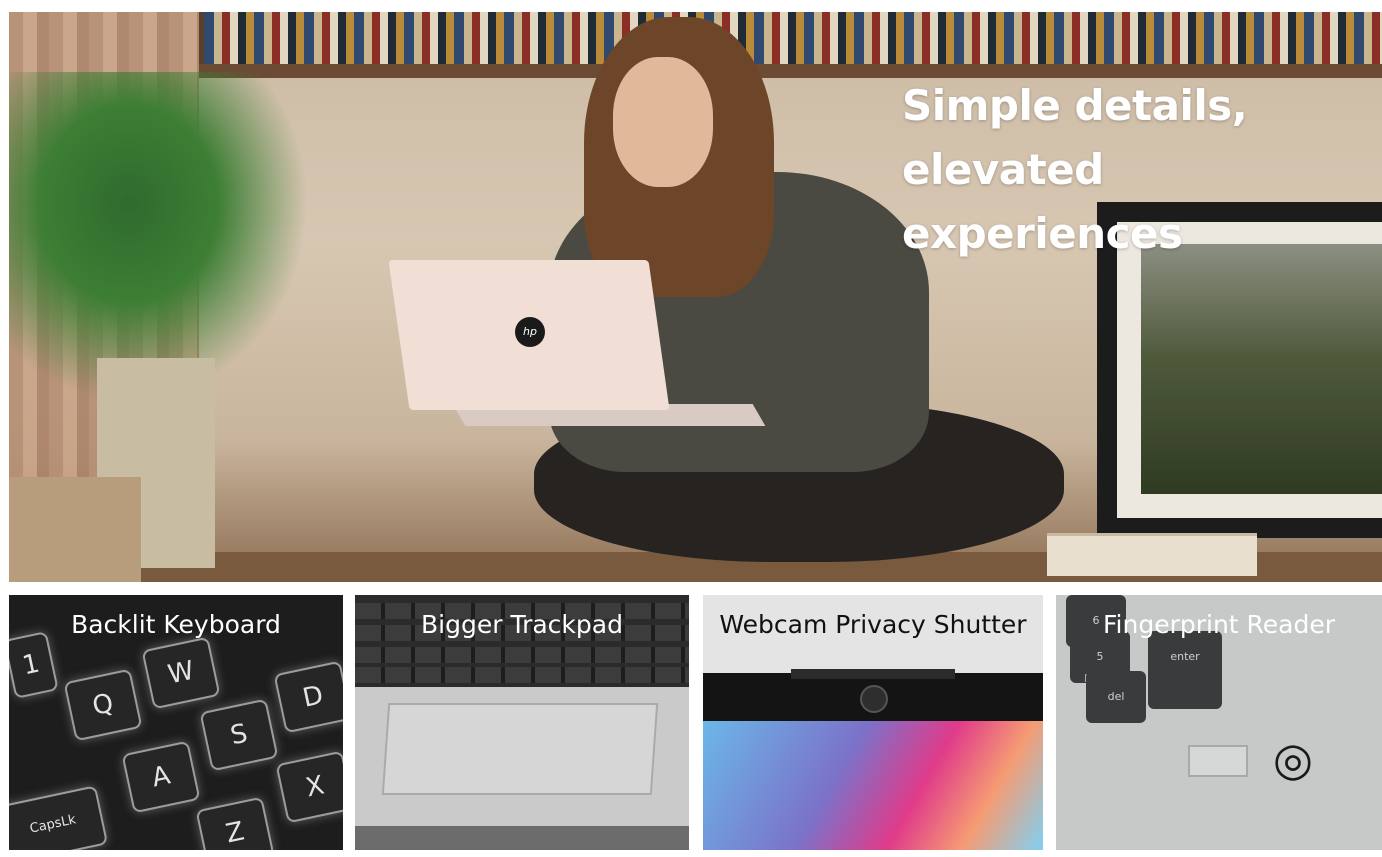 The image size is (1382, 857). What do you see at coordinates (103, 705) in the screenshot?
I see `keyboard-key-q: Q` at bounding box center [103, 705].